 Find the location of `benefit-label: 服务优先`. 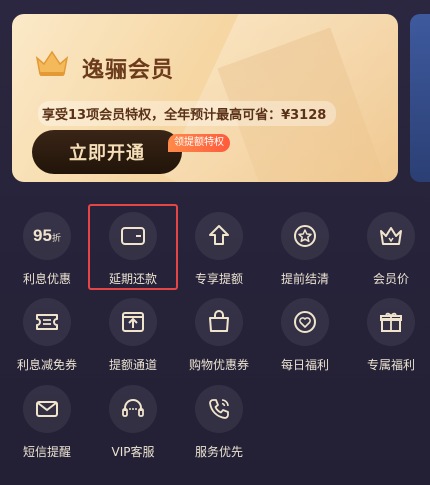

benefit-label: 服务优先 is located at coordinates (218, 452).